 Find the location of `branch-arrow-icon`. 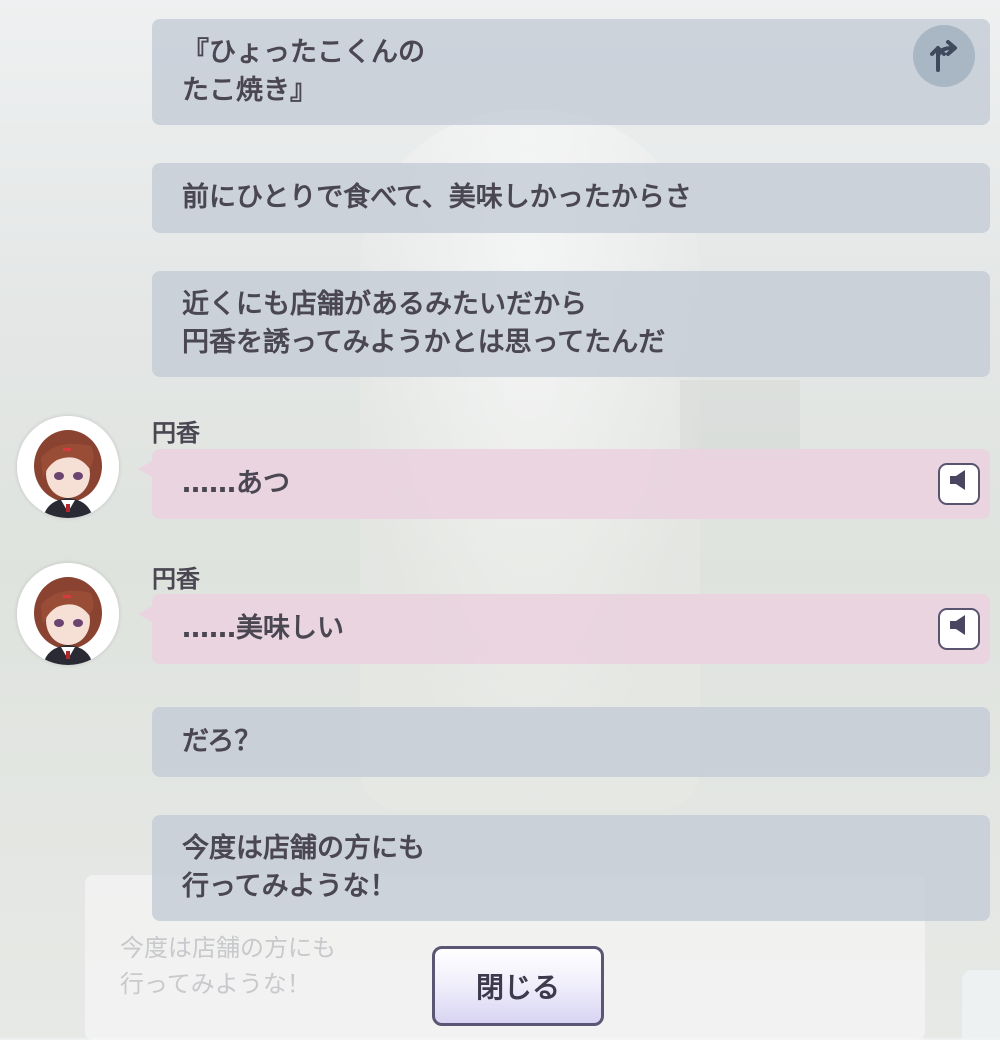

branch-arrow-icon is located at coordinates (944, 56).